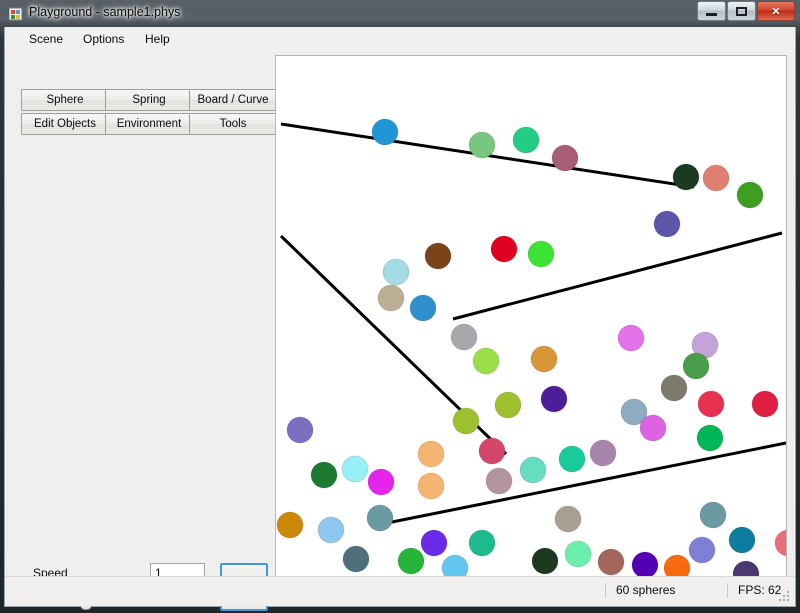 The height and width of the screenshot is (613, 800). What do you see at coordinates (400, 14) in the screenshot?
I see `title-bar: Playground - sample1.phys ✕` at bounding box center [400, 14].